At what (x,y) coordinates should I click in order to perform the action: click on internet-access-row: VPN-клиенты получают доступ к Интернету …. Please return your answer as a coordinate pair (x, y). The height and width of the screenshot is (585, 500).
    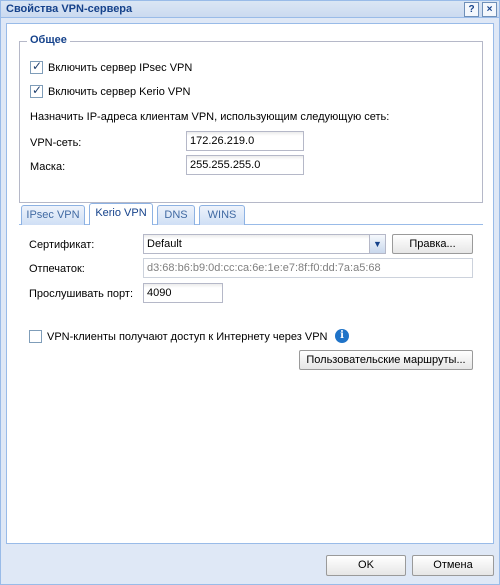
    Looking at the image, I should click on (178, 336).